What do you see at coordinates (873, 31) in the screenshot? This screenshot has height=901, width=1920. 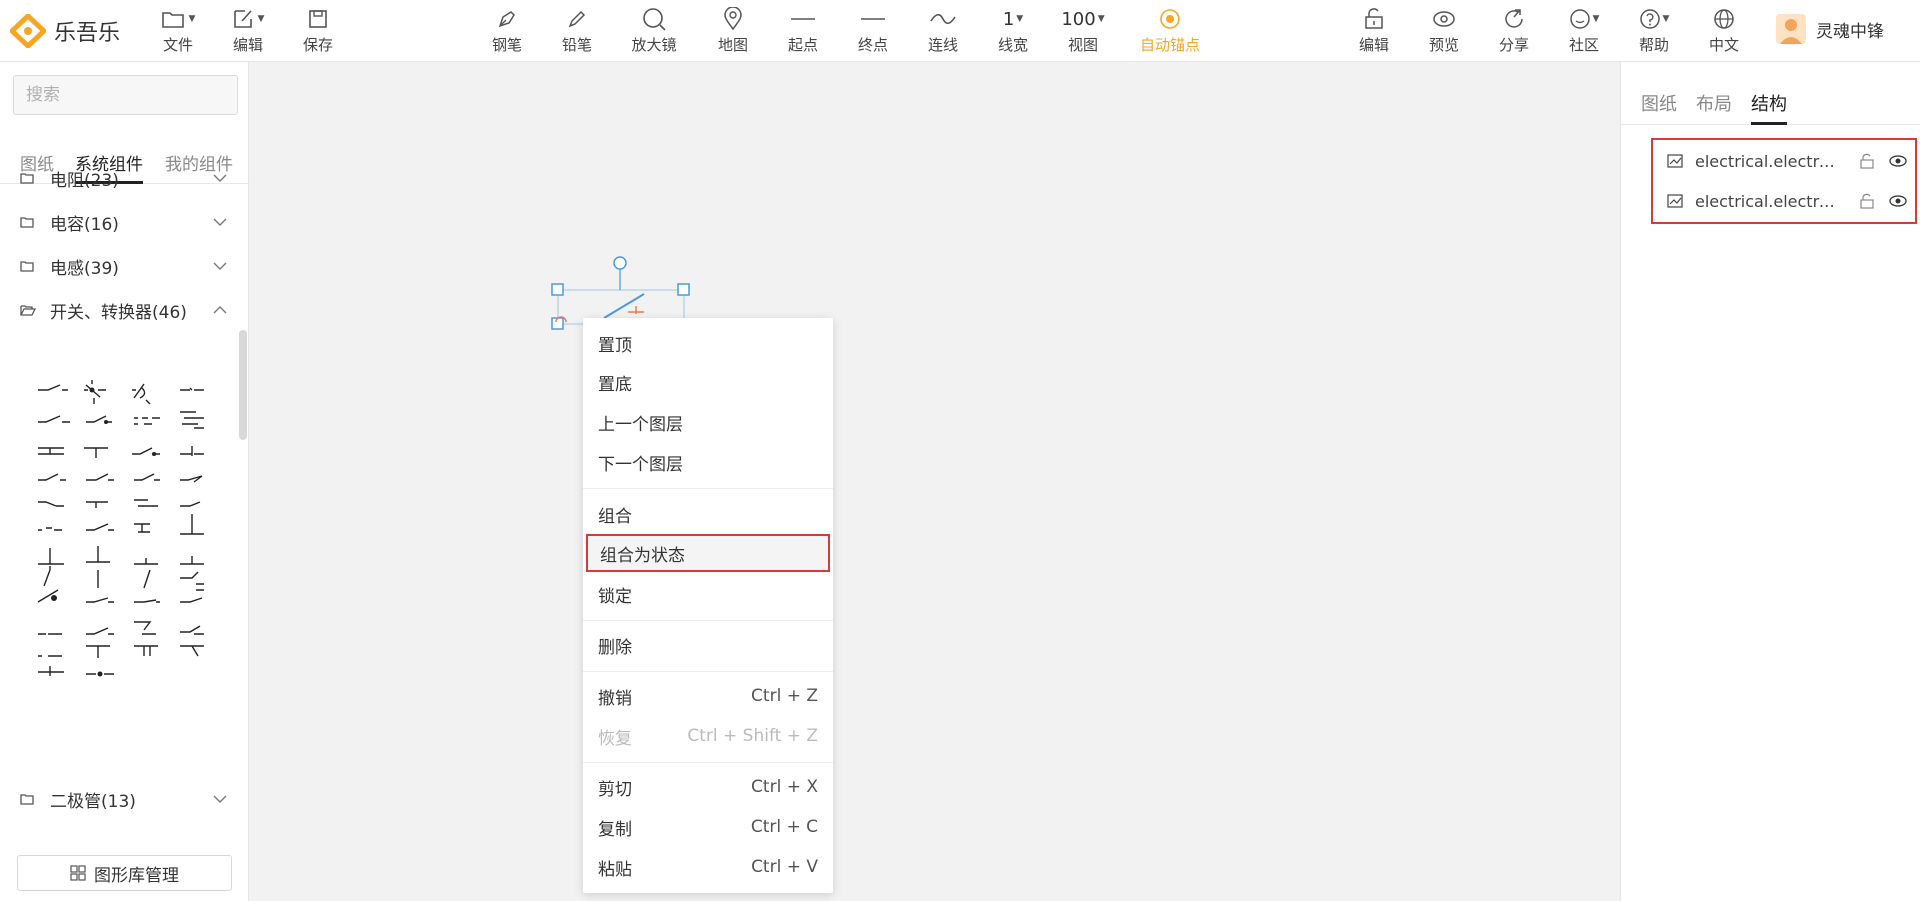 I see `end-point-button: 终点` at bounding box center [873, 31].